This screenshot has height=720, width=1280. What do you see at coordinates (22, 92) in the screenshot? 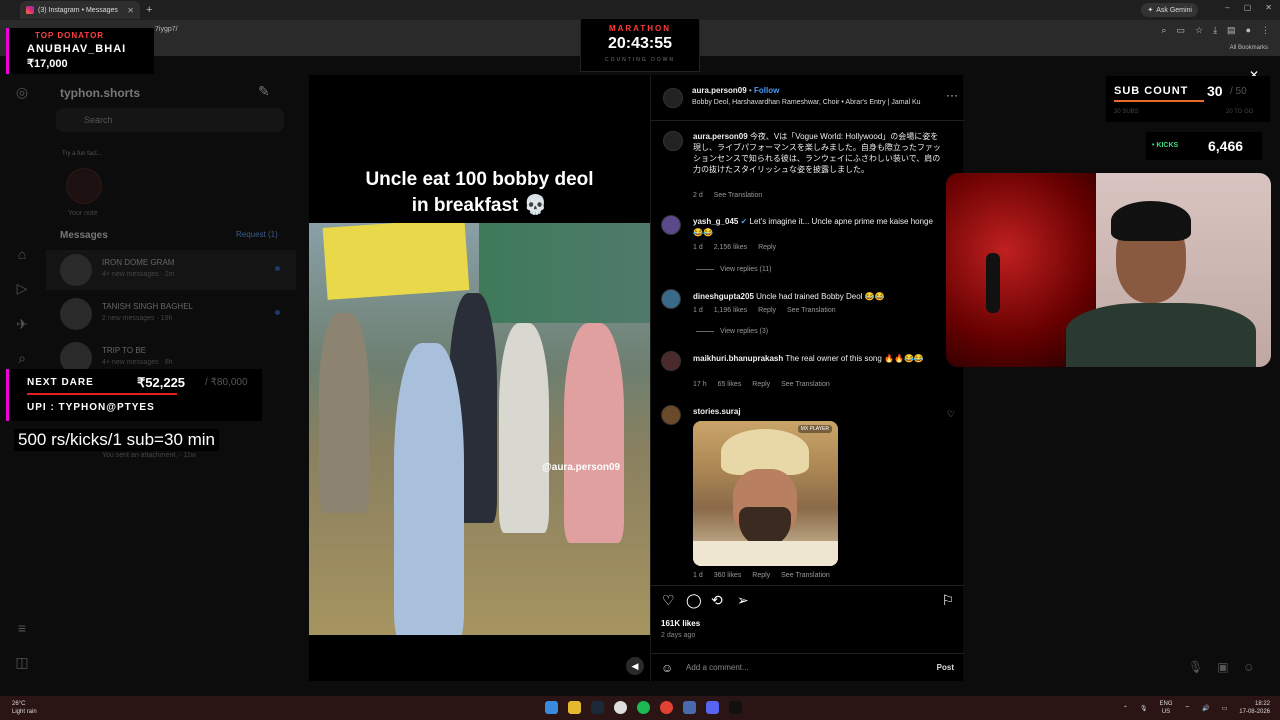
I see `instagram-logo-icon: ◎` at bounding box center [22, 92].